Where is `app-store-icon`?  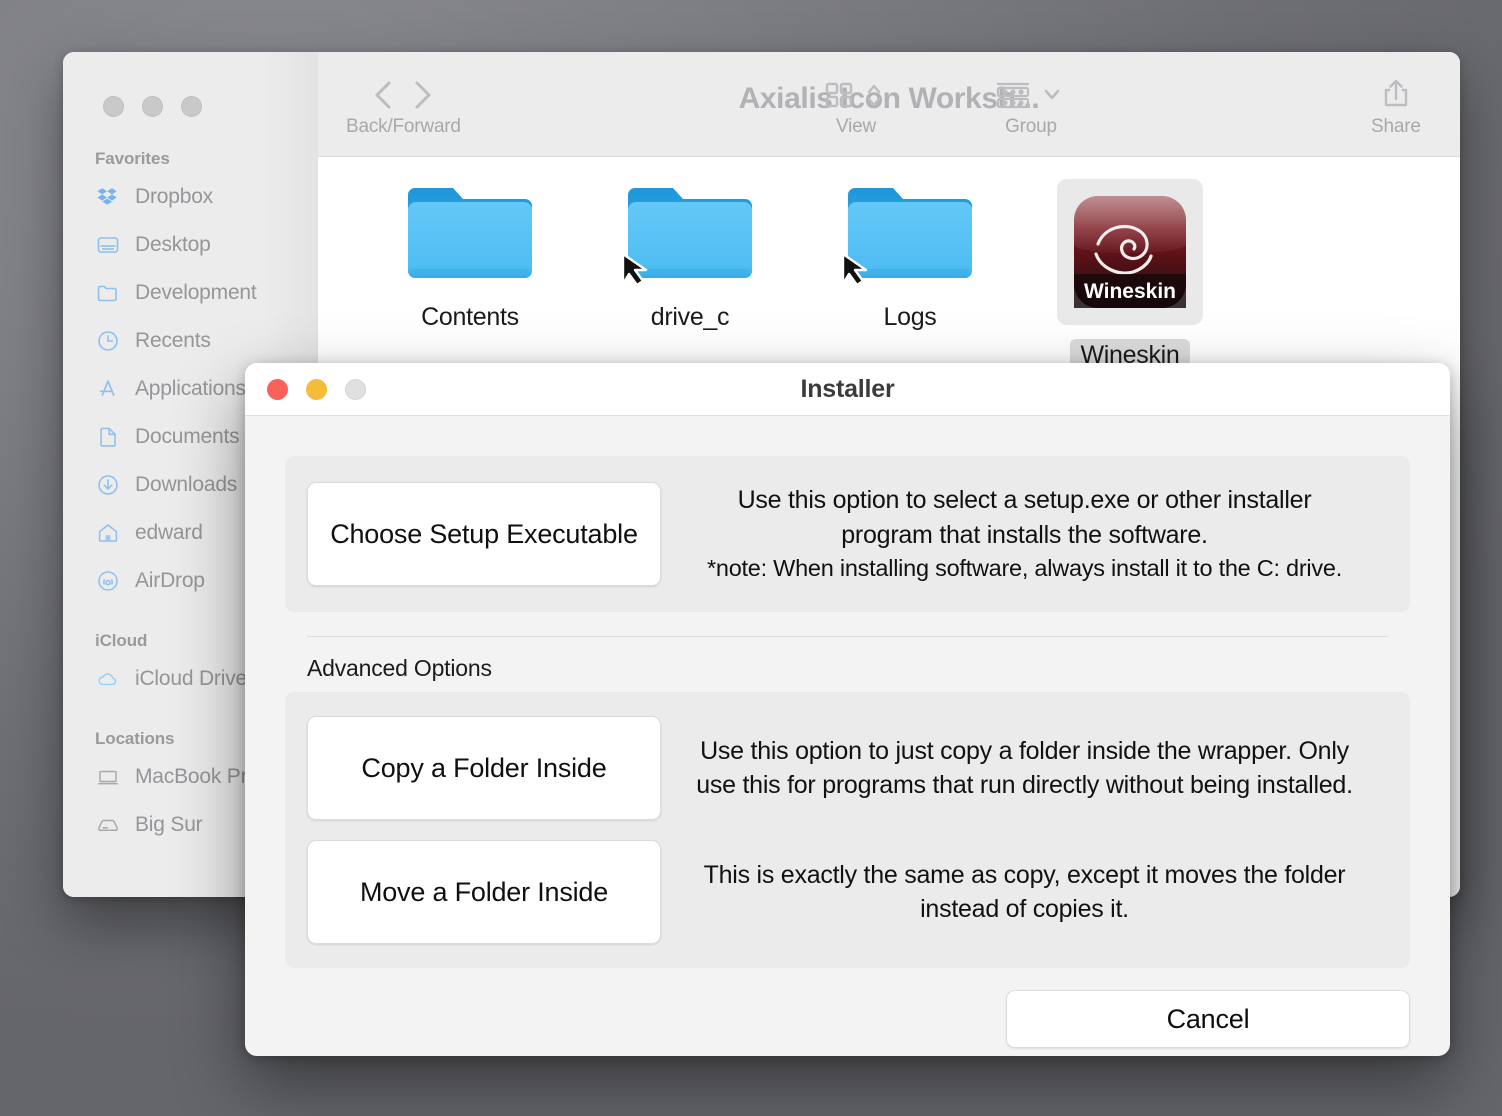 app-store-icon is located at coordinates (108, 389).